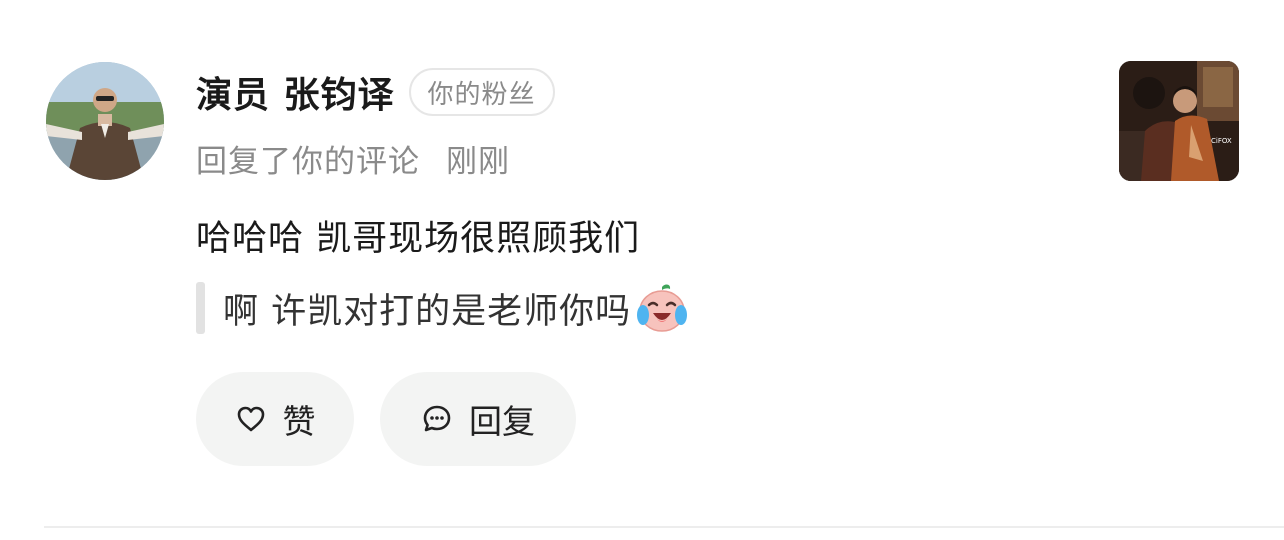 Image resolution: width=1284 pixels, height=540 pixels. Describe the element at coordinates (299, 421) in the screenshot. I see `like-label: 赞` at that location.